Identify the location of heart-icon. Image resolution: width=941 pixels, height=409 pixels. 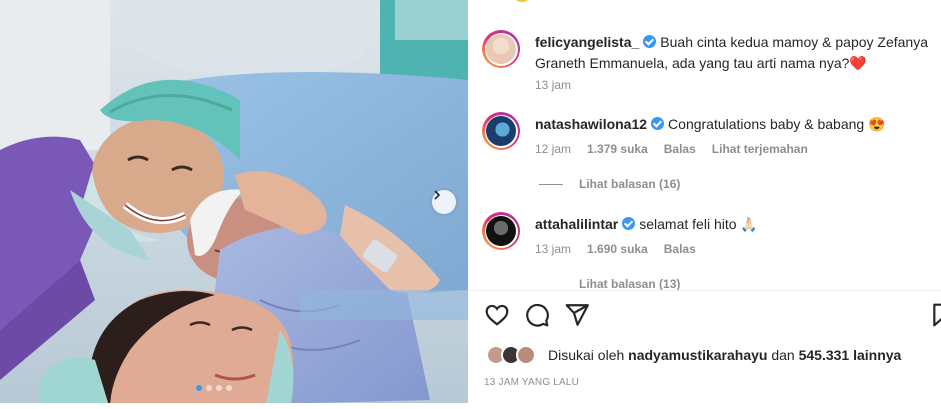
(497, 315).